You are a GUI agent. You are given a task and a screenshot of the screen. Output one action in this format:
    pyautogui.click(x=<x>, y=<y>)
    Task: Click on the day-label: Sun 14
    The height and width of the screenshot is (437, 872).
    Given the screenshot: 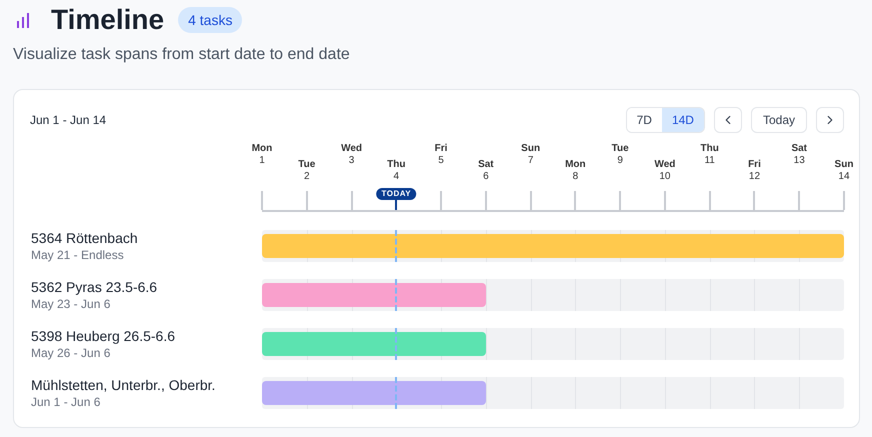 What is the action you would take?
    pyautogui.click(x=844, y=171)
    